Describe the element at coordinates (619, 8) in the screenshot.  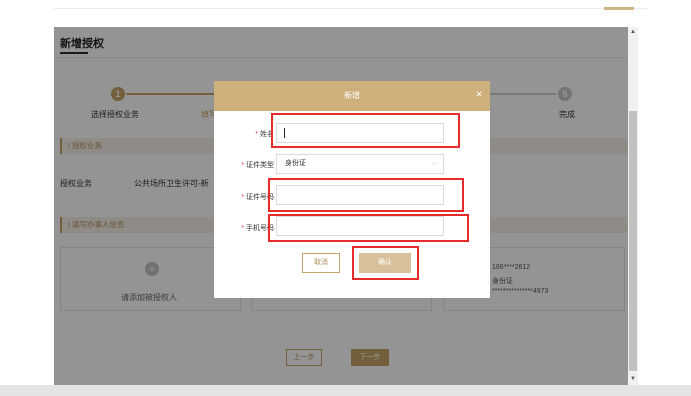
I see `top-accent-tab` at that location.